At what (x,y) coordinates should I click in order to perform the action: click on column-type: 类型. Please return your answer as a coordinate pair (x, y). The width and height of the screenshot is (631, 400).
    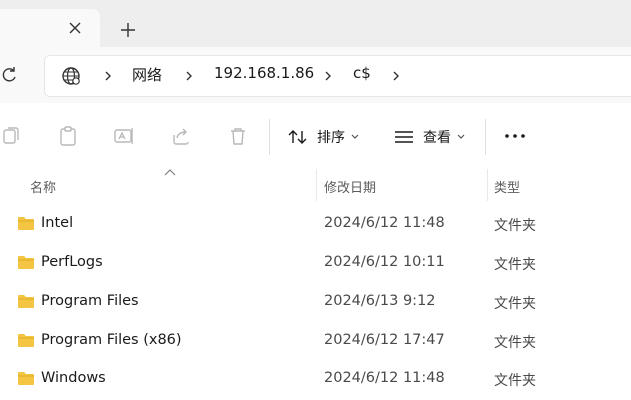
    Looking at the image, I should click on (507, 186).